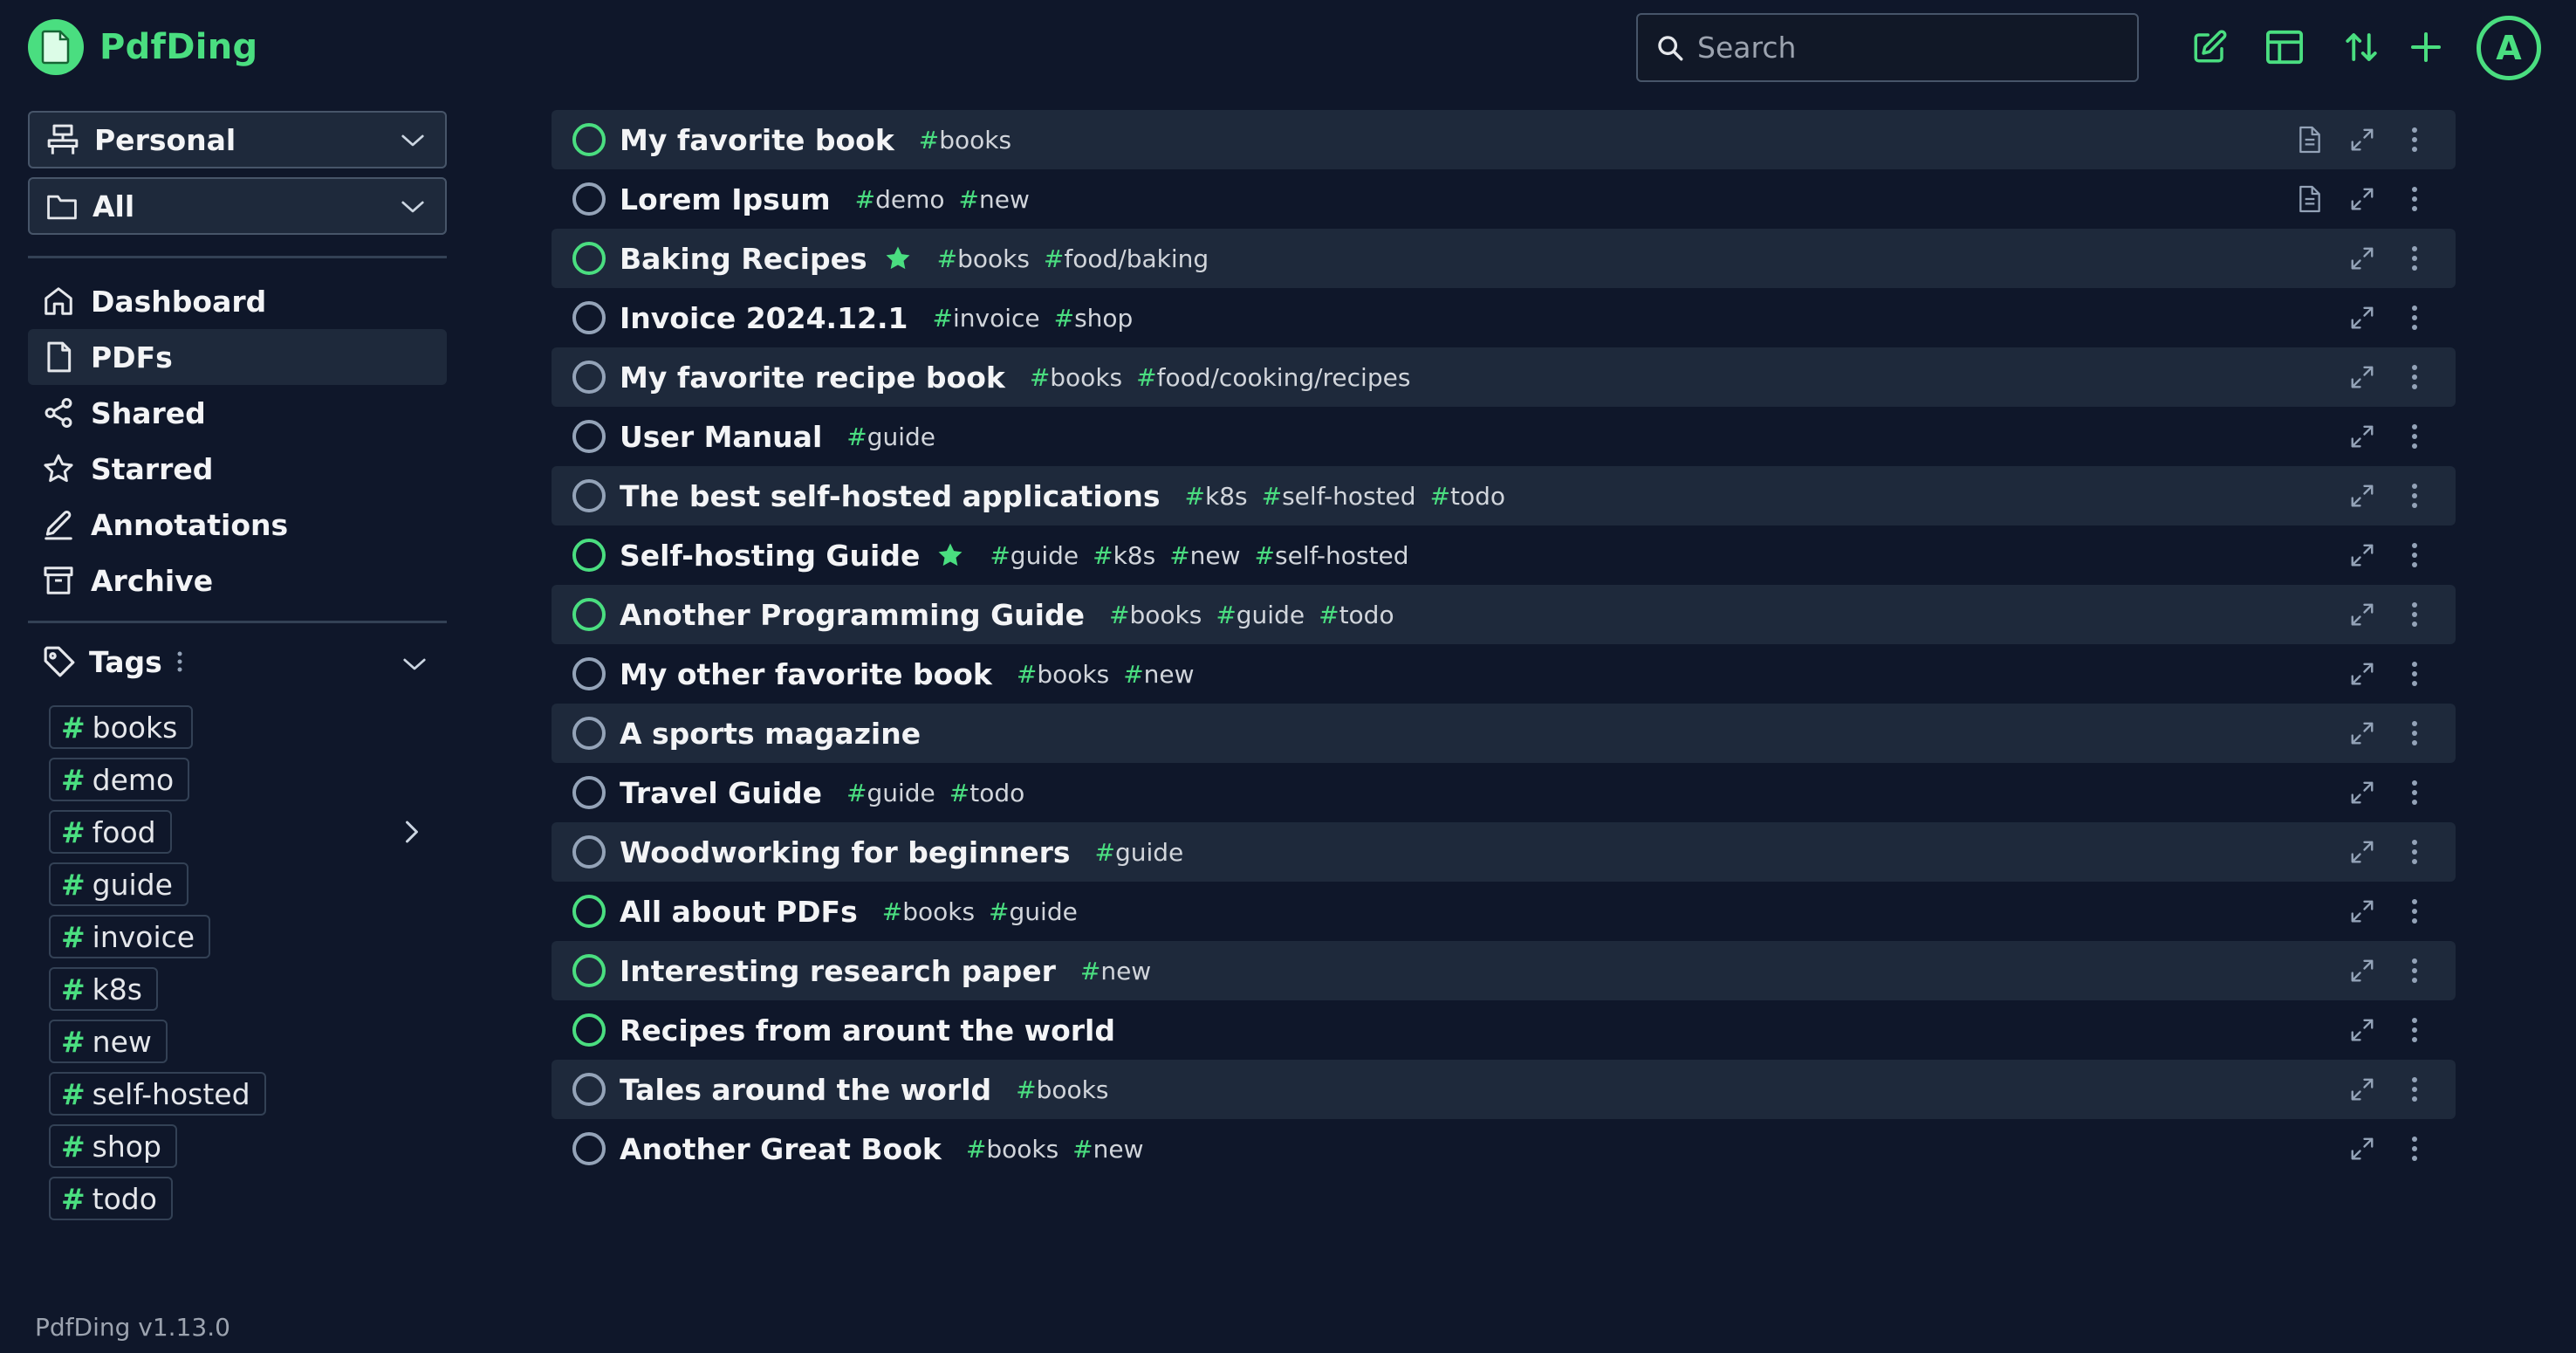 Image resolution: width=2576 pixels, height=1353 pixels. What do you see at coordinates (1504, 911) in the screenshot?
I see `pdf-row: All about PDFs #books #guide` at bounding box center [1504, 911].